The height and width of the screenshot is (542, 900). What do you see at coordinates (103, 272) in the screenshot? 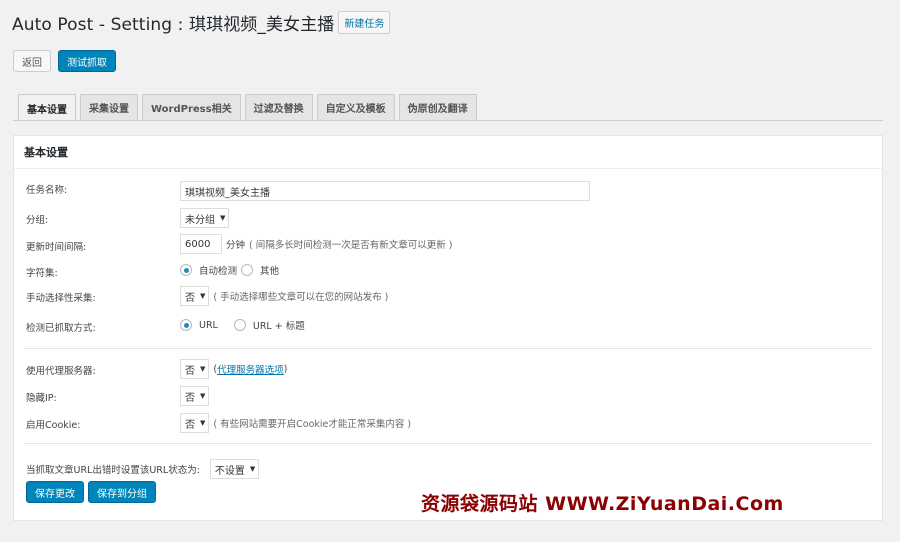
I see `charset-row: 字符集:` at bounding box center [103, 272].